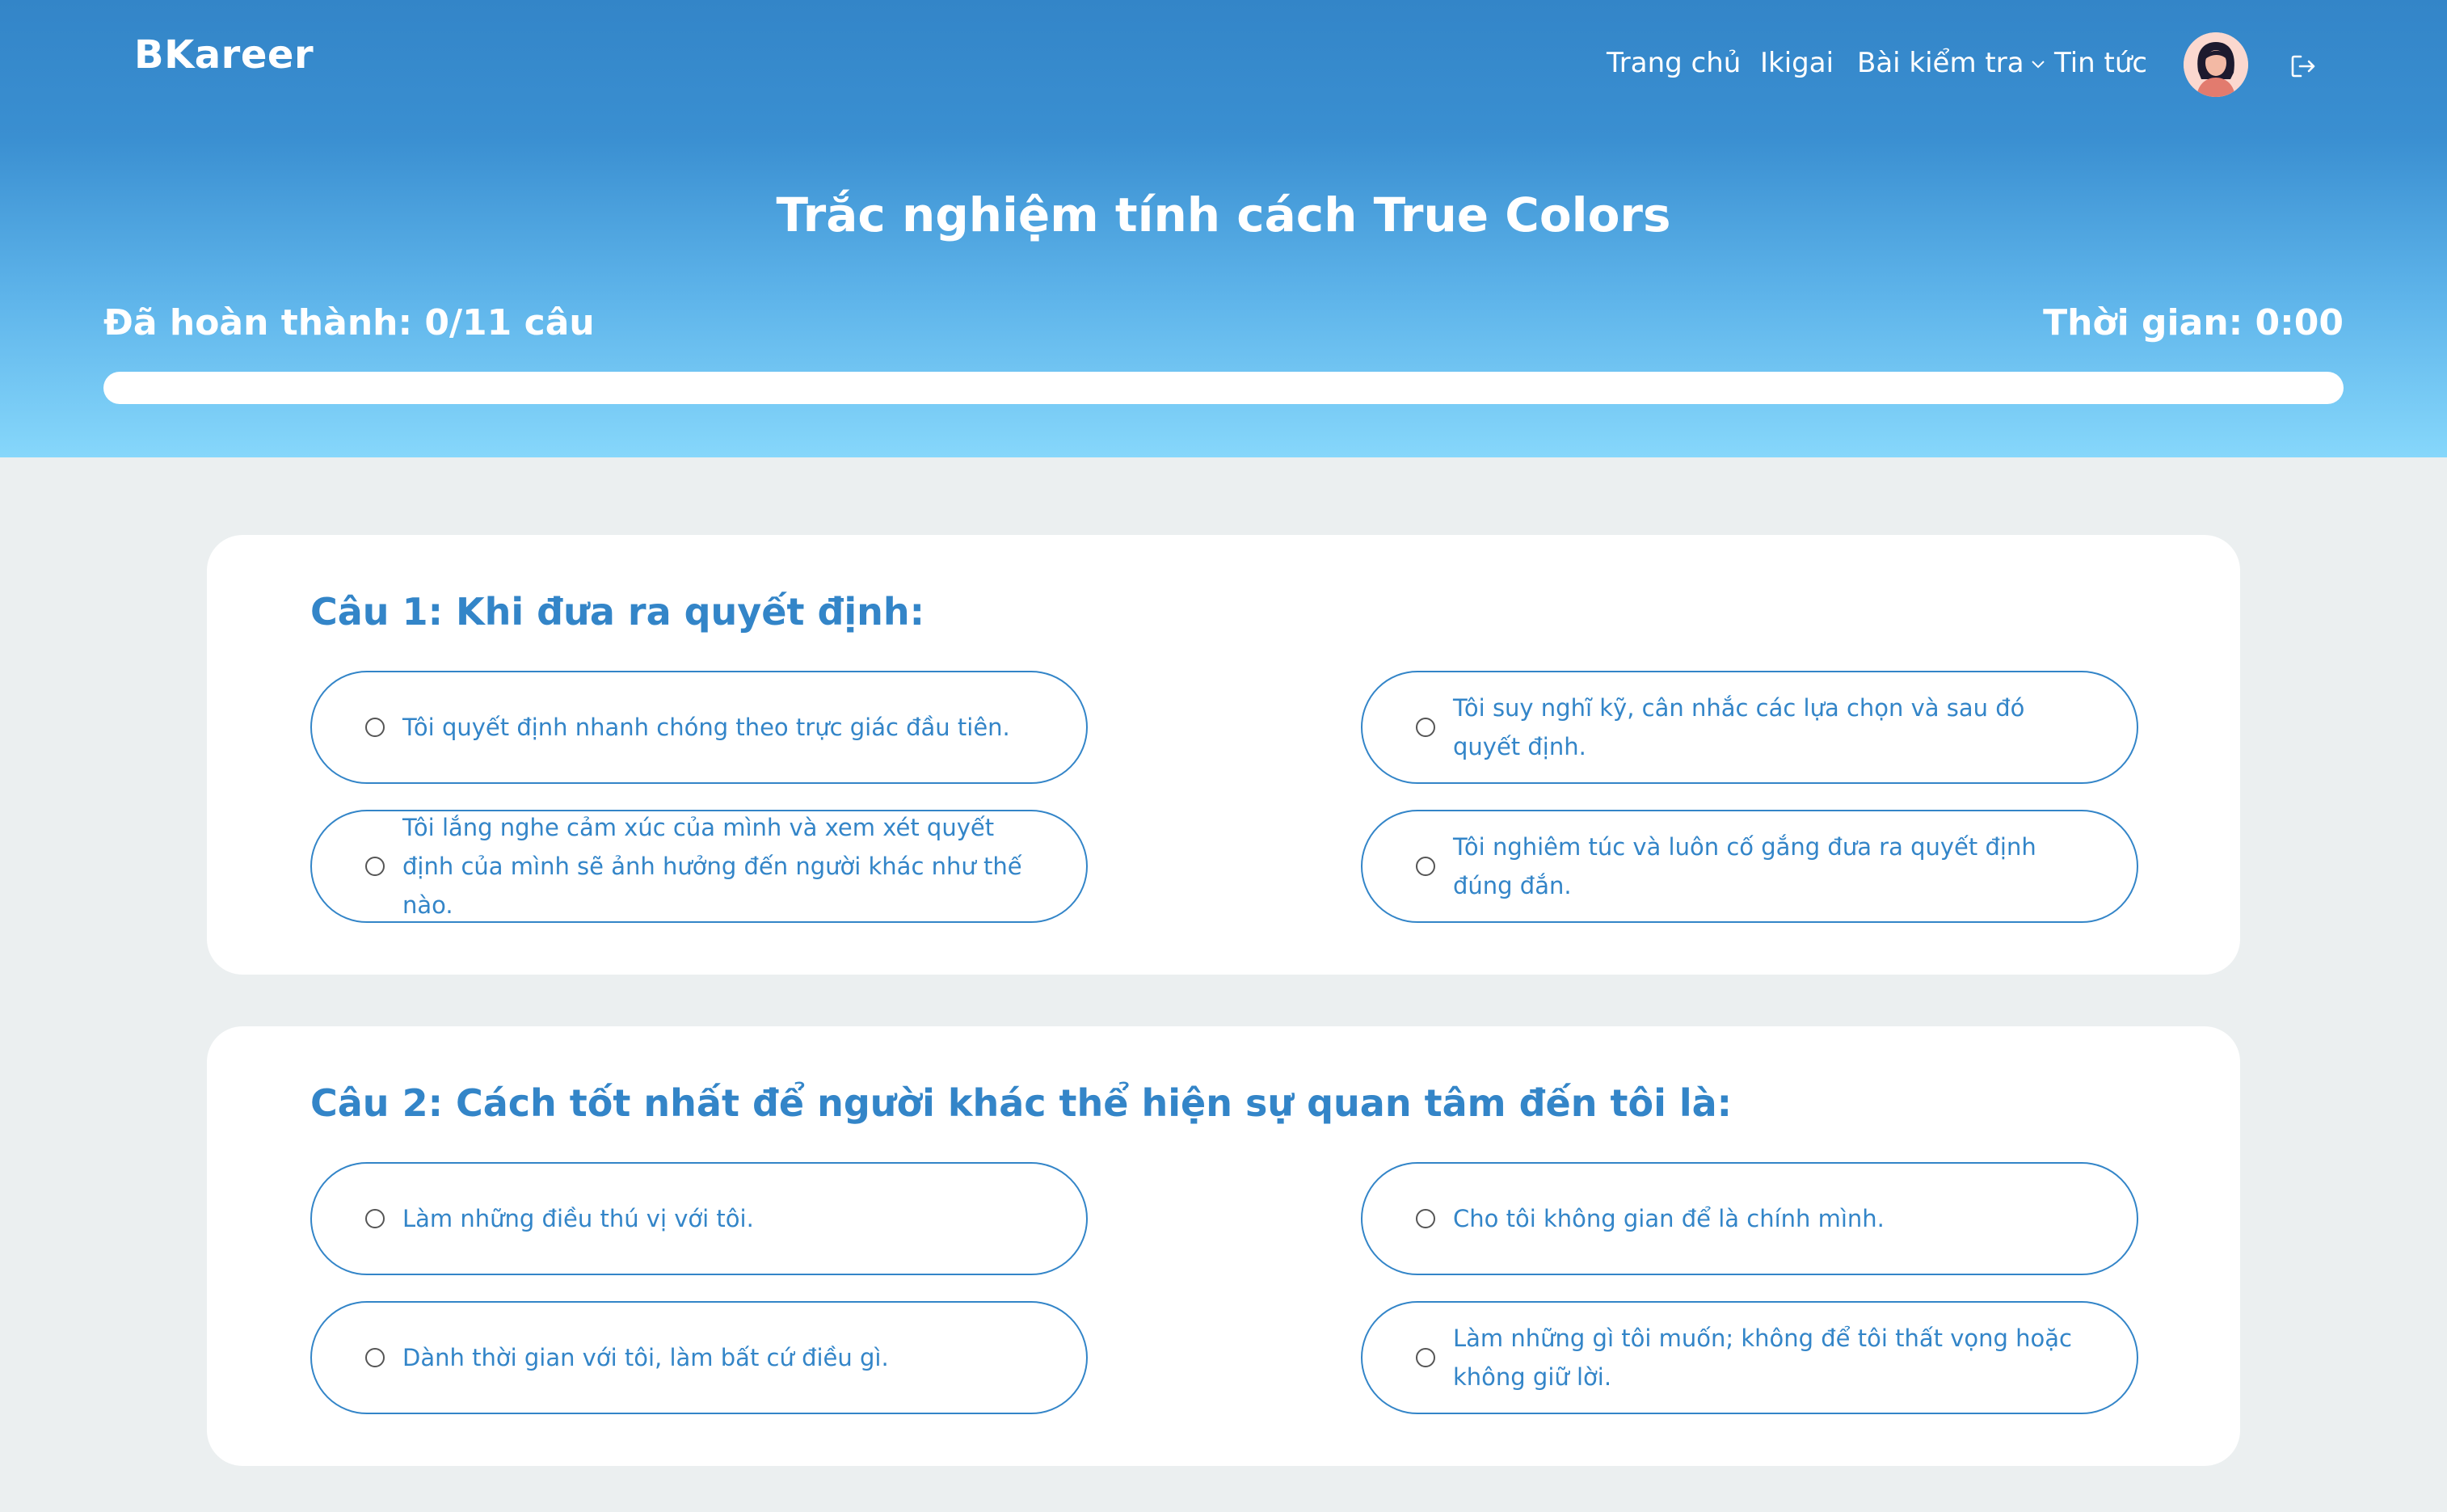 This screenshot has width=2447, height=1512. Describe the element at coordinates (1797, 63) in the screenshot. I see `nav-ikigai-link: Ikigai` at that location.